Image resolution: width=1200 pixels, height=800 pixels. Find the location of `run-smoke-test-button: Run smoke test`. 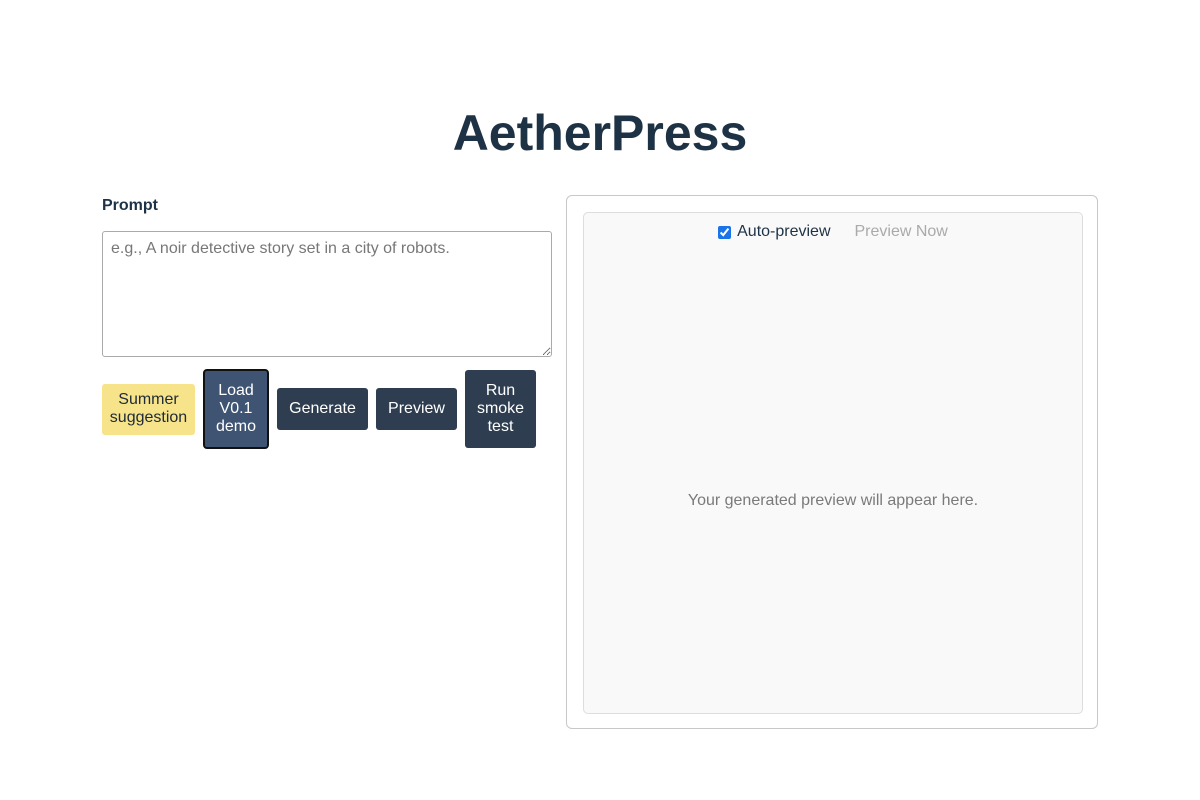

run-smoke-test-button: Run smoke test is located at coordinates (500, 409).